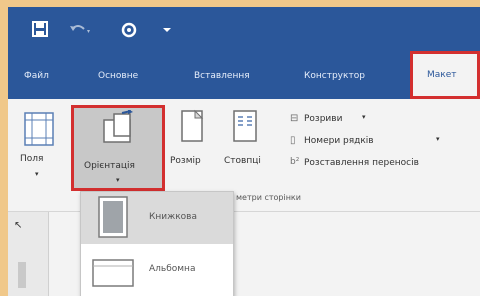 The height and width of the screenshot is (296, 480). What do you see at coordinates (245, 126) in the screenshot?
I see `columns-icon` at bounding box center [245, 126].